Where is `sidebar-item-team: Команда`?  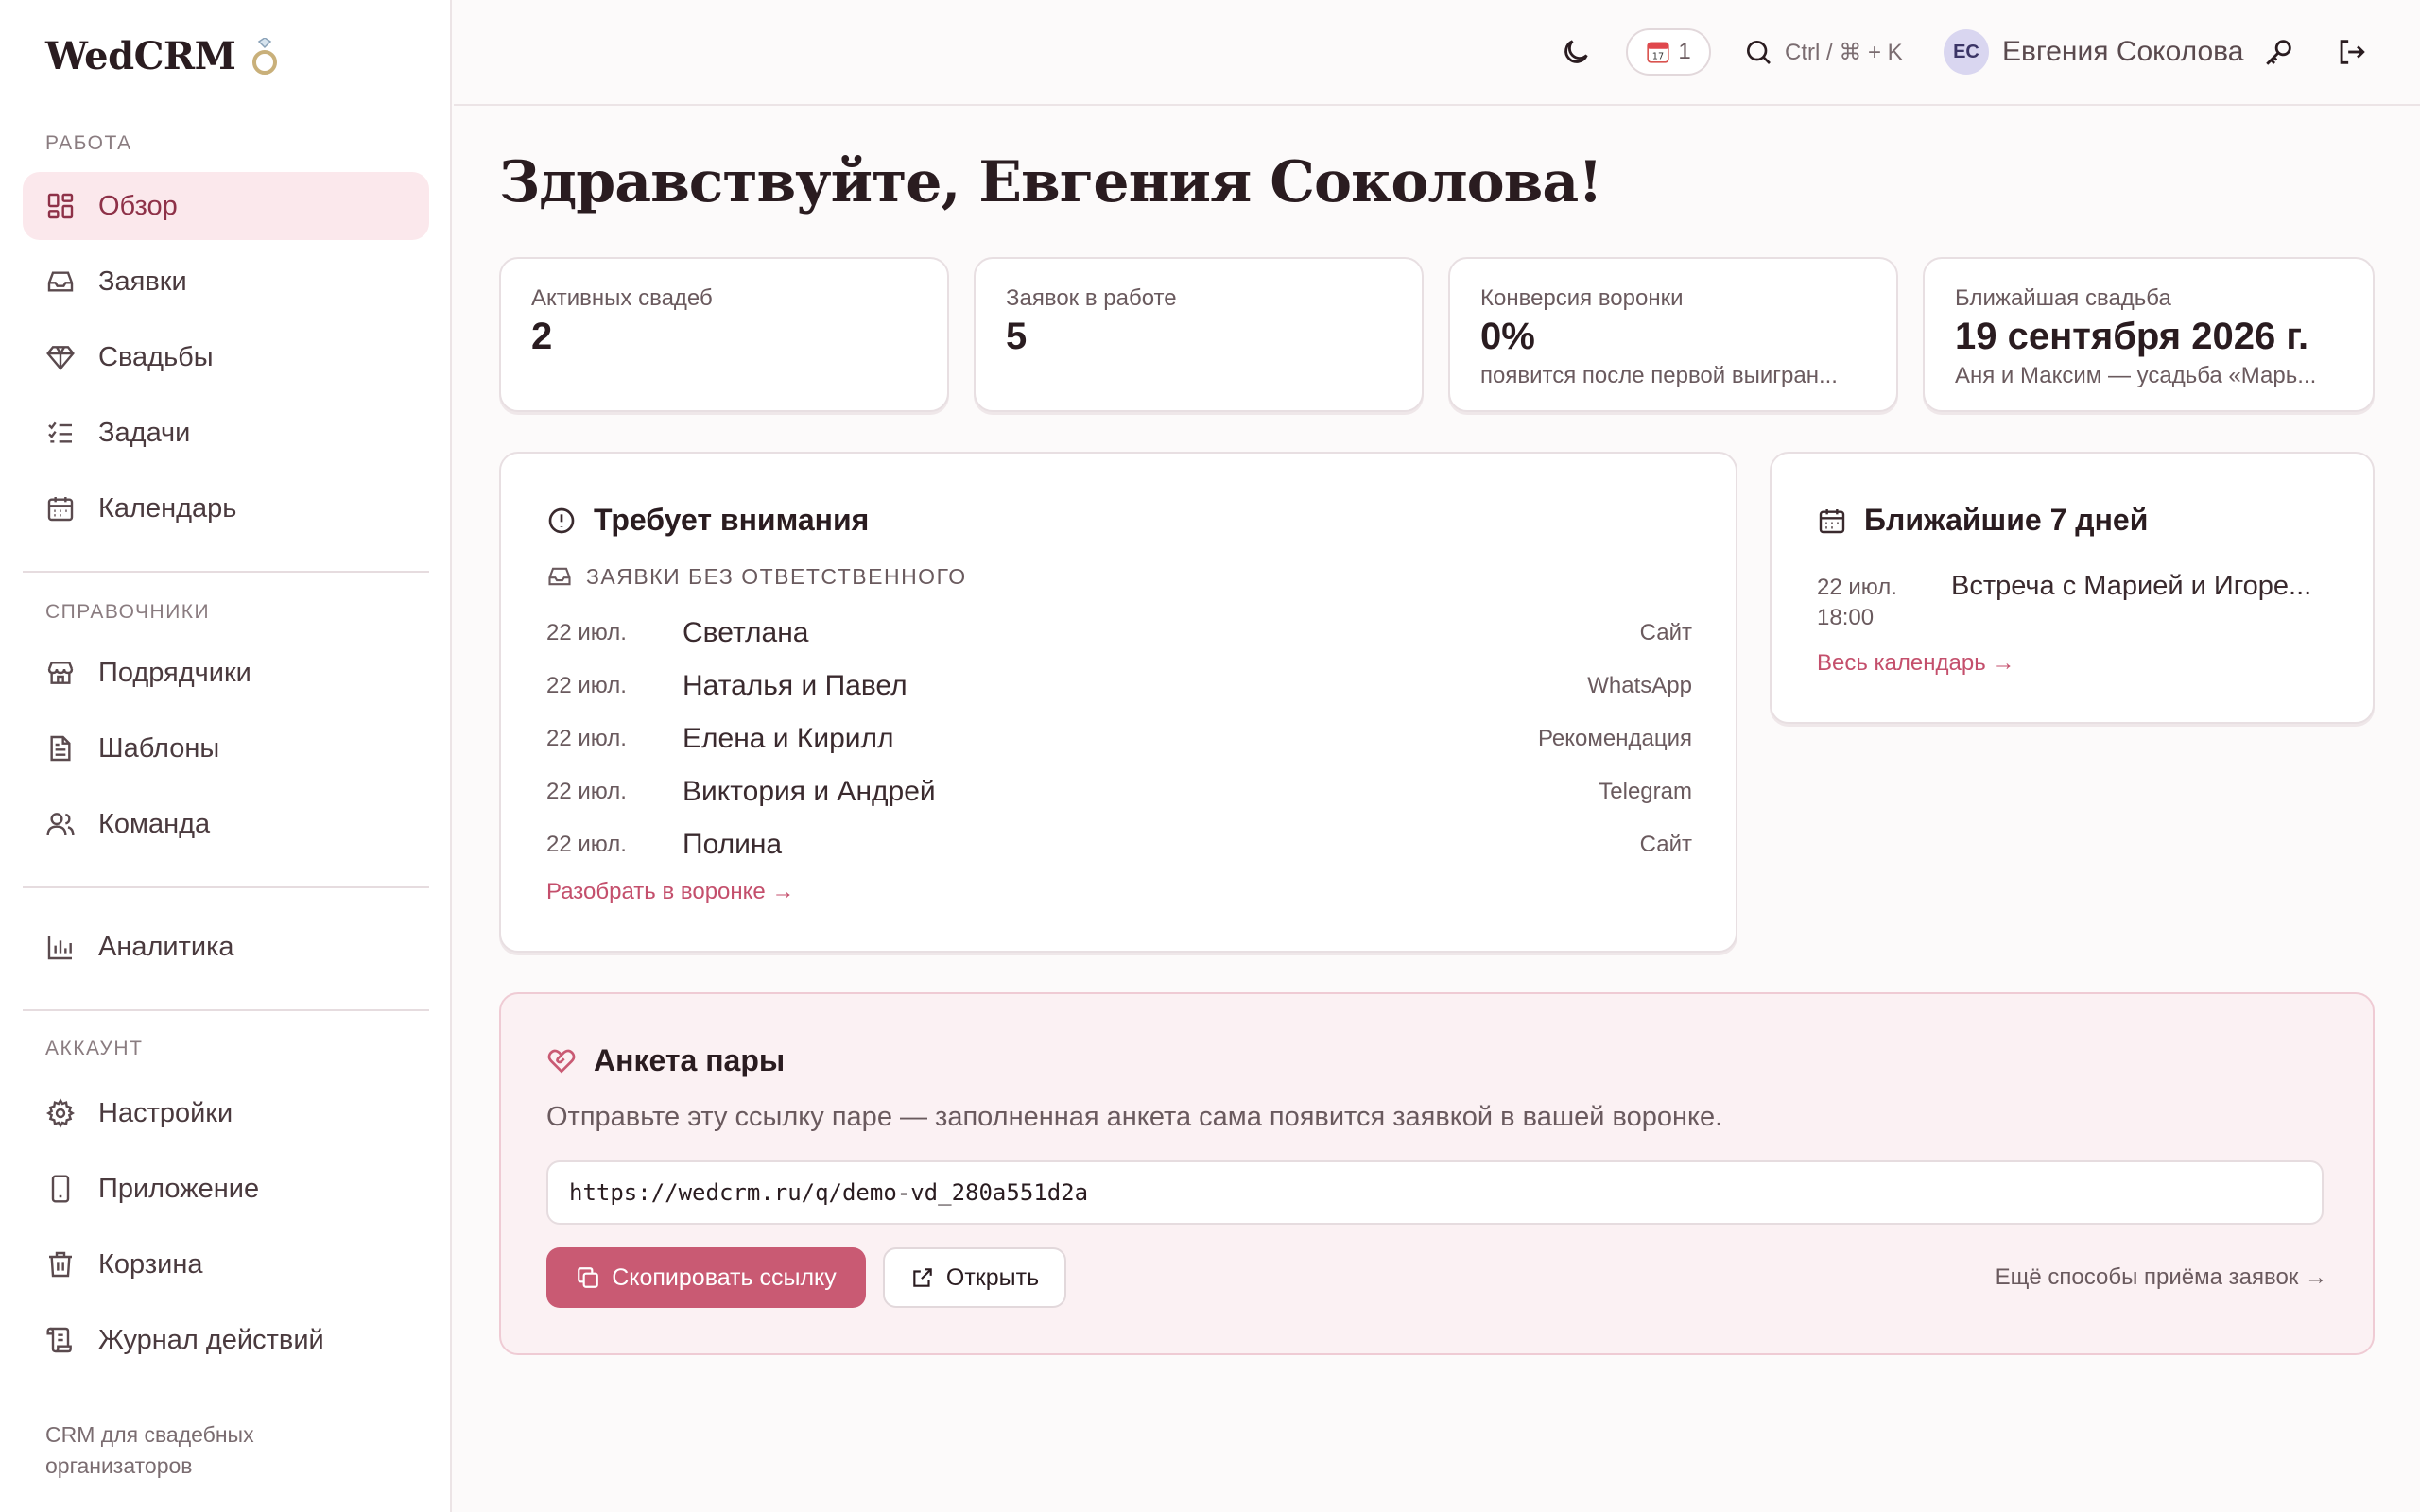 sidebar-item-team: Команда is located at coordinates (226, 824).